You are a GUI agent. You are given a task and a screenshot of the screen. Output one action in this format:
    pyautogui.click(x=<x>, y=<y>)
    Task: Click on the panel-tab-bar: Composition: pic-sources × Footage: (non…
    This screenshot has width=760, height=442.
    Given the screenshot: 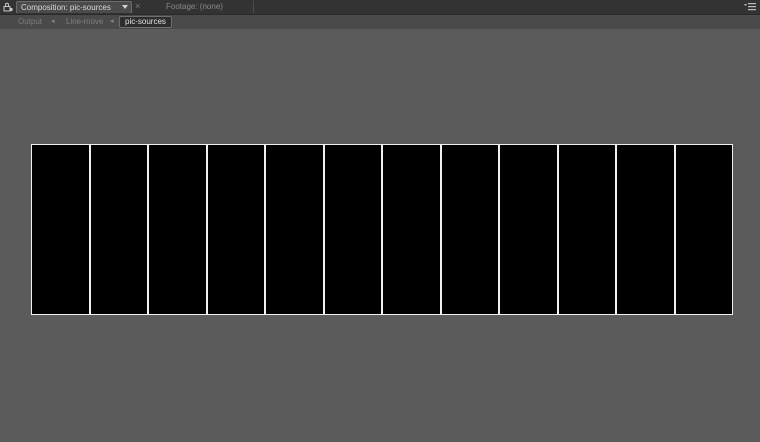 What is the action you would take?
    pyautogui.click(x=380, y=7)
    